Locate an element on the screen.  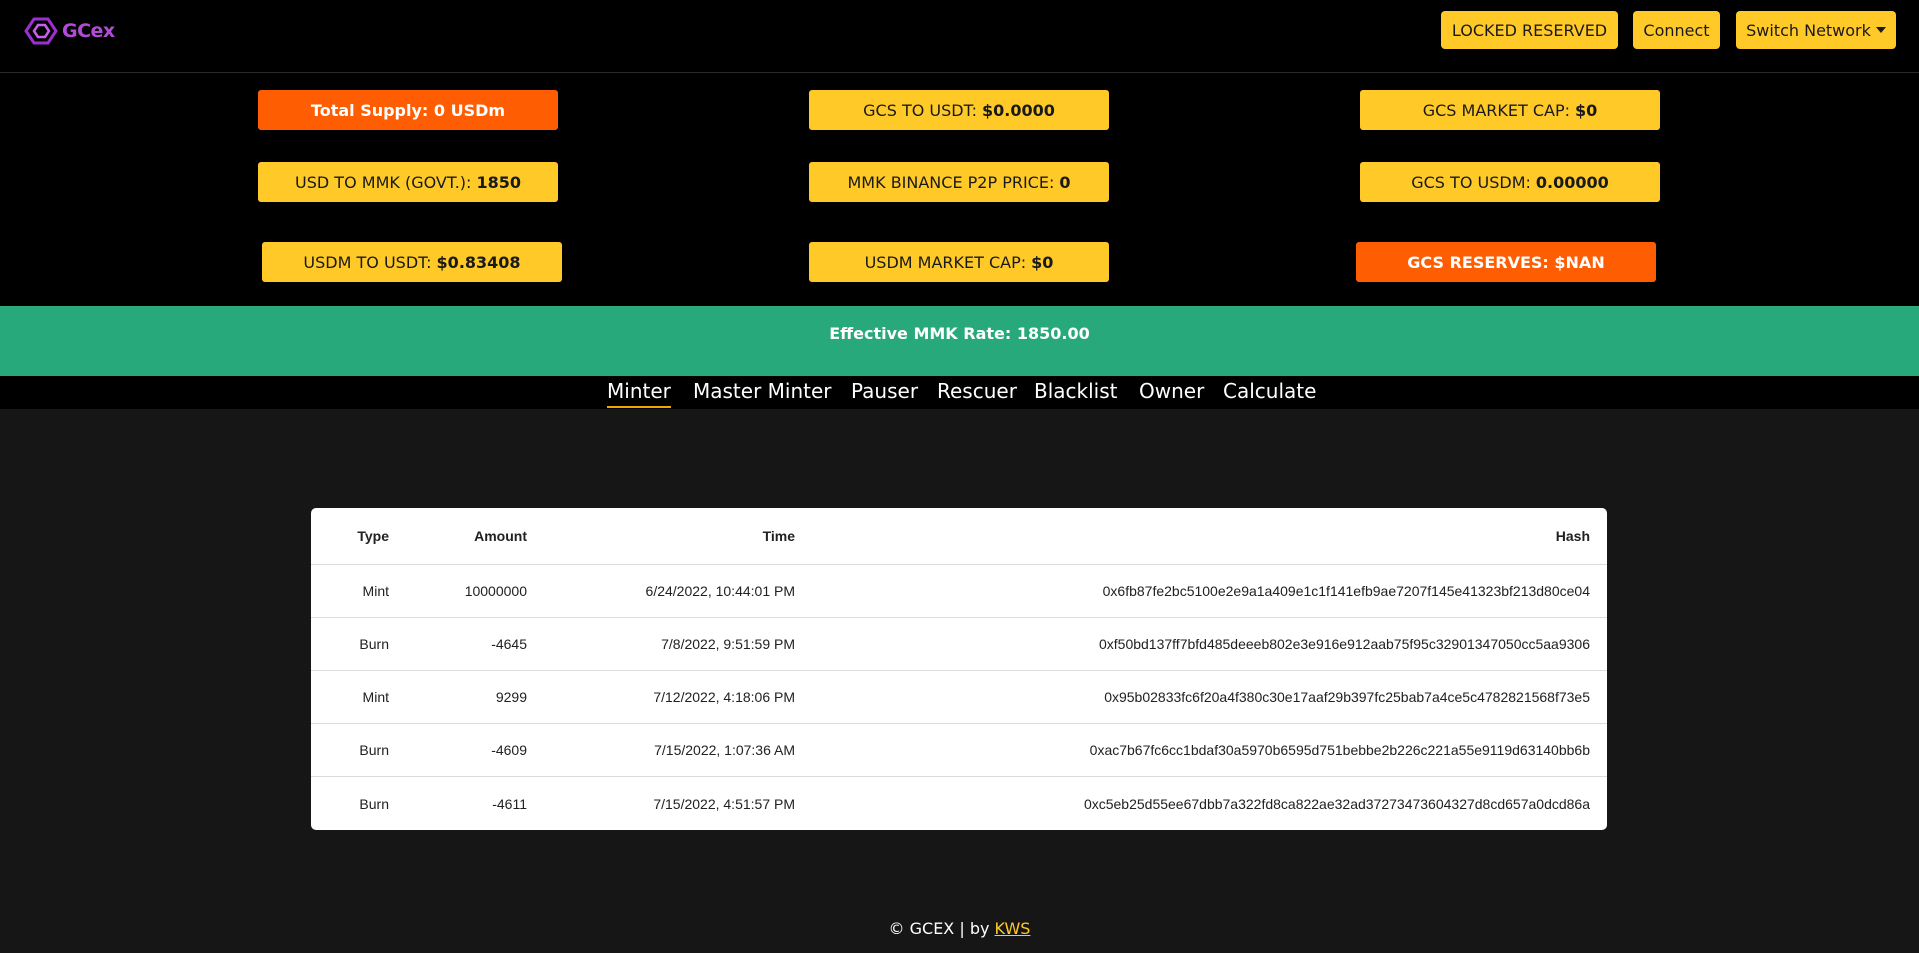
row-time: 7/15/2022, 4:51:57 PM is located at coordinates (724, 803).